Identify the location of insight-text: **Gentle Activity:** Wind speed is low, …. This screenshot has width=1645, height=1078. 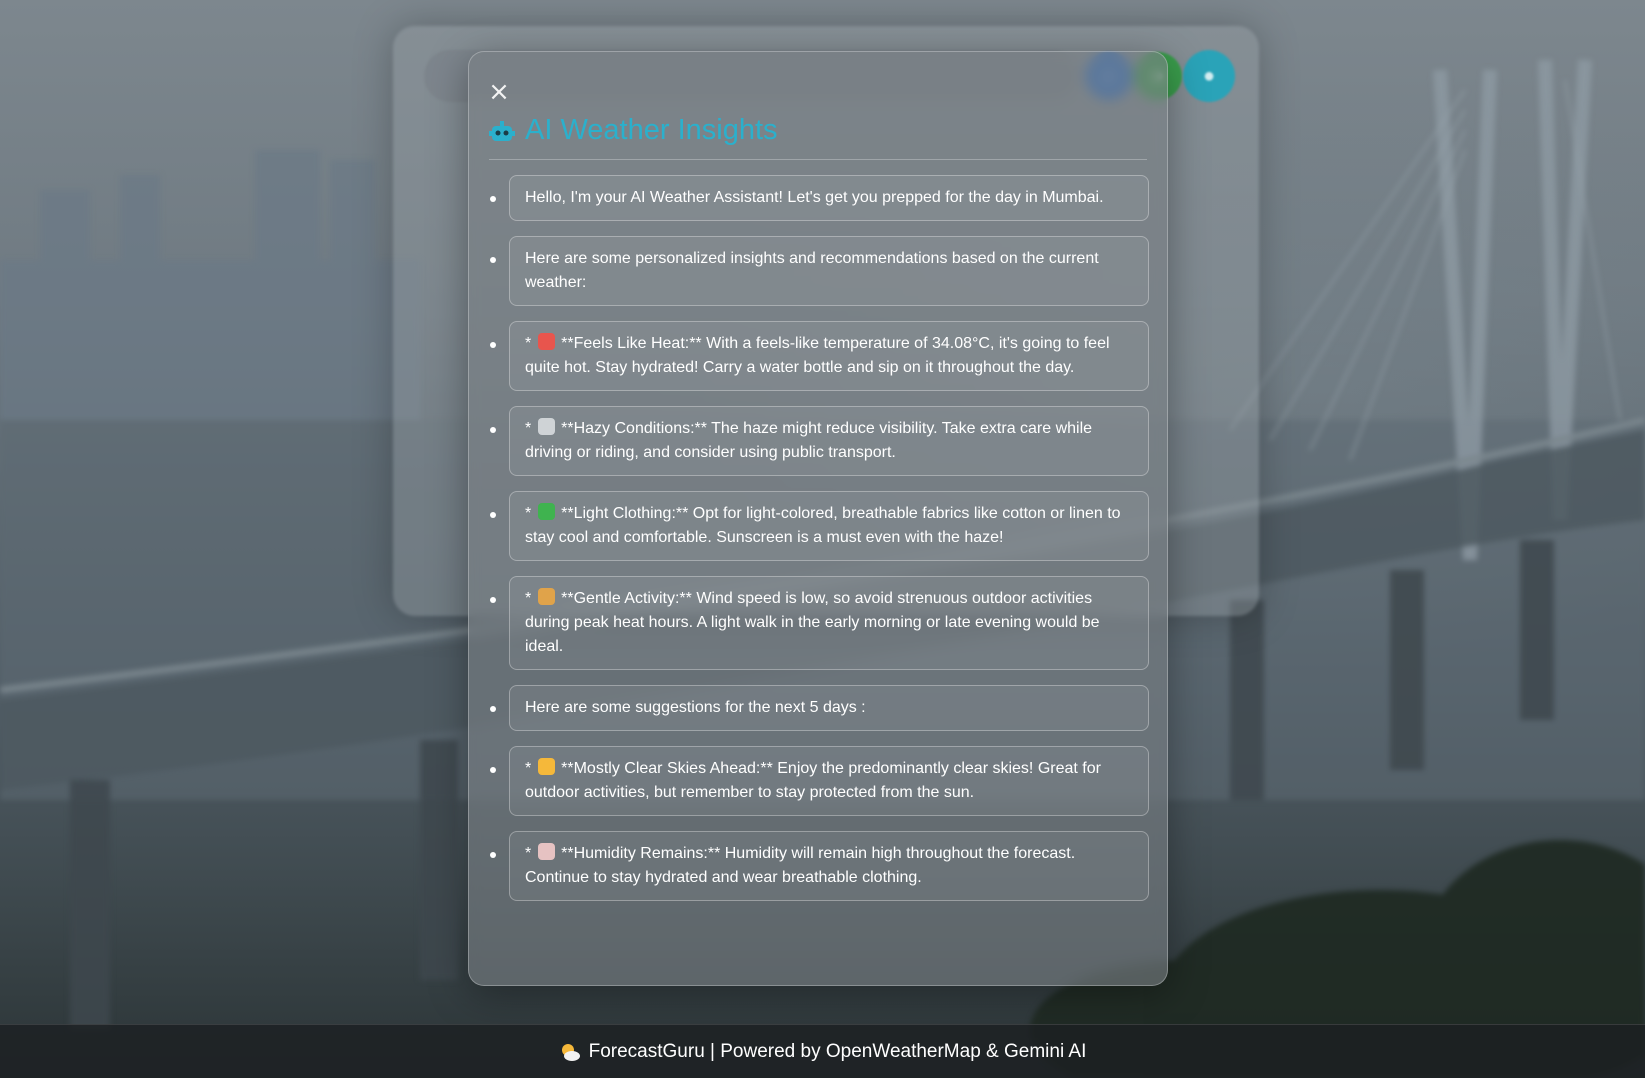
(812, 622).